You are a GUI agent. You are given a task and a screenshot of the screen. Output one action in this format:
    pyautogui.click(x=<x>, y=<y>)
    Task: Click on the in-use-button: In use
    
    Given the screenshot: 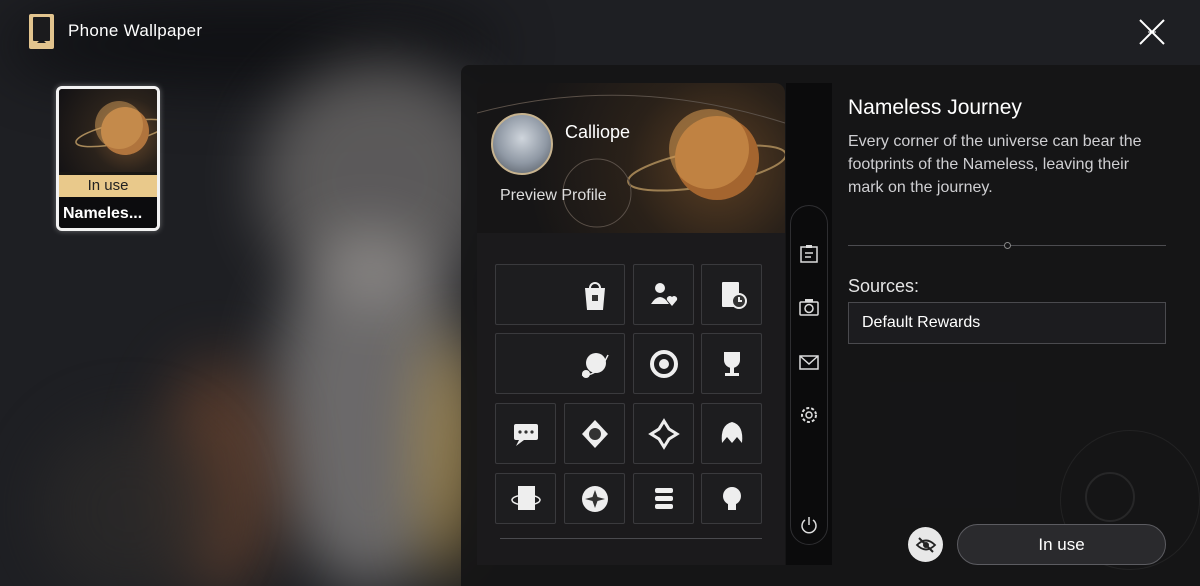 What is the action you would take?
    pyautogui.click(x=1061, y=544)
    